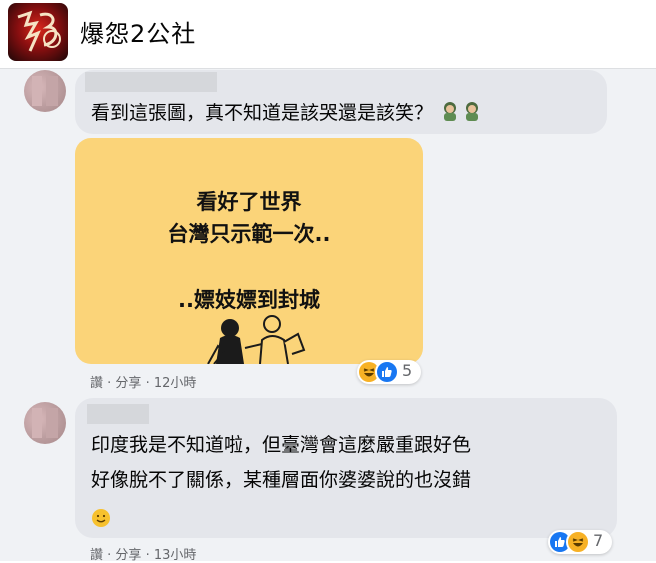 The width and height of the screenshot is (656, 563). I want to click on comment-text: 看到這張圖，真不知道是該哭還是該笑？, so click(288, 113).